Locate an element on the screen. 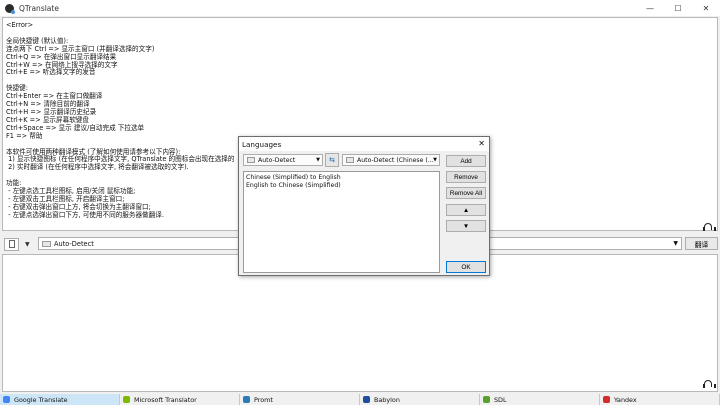 The width and height of the screenshot is (720, 405). tab-service: Yandex is located at coordinates (660, 399).